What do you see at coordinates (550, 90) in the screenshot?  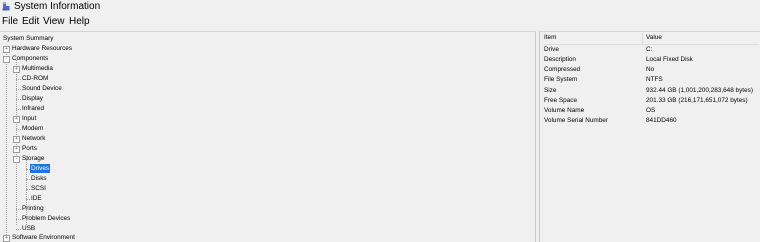 I see `row-item: Size` at bounding box center [550, 90].